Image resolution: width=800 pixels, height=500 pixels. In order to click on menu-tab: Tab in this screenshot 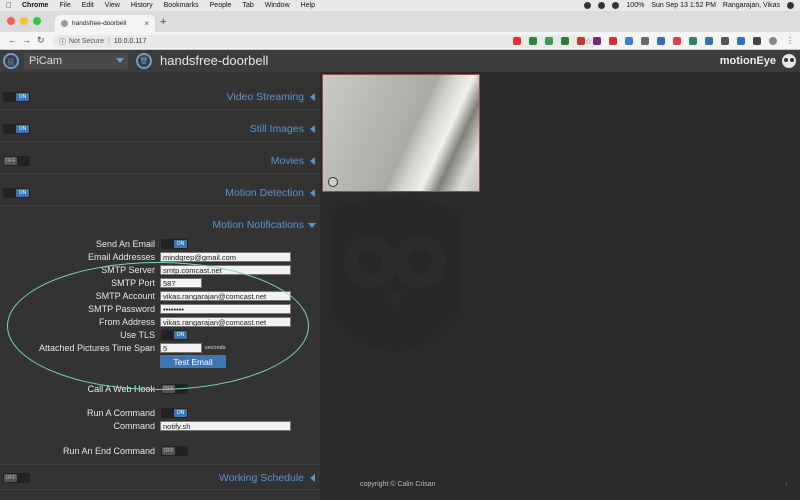, I will do `click(247, 5)`.